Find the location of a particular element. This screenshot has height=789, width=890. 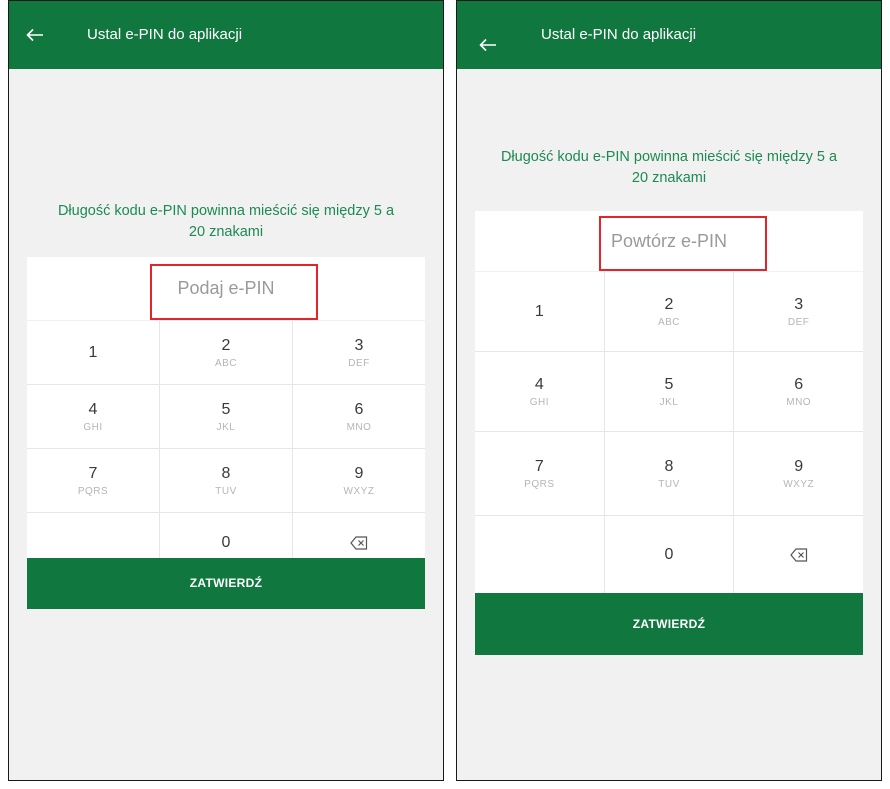

key-empty is located at coordinates (539, 555).